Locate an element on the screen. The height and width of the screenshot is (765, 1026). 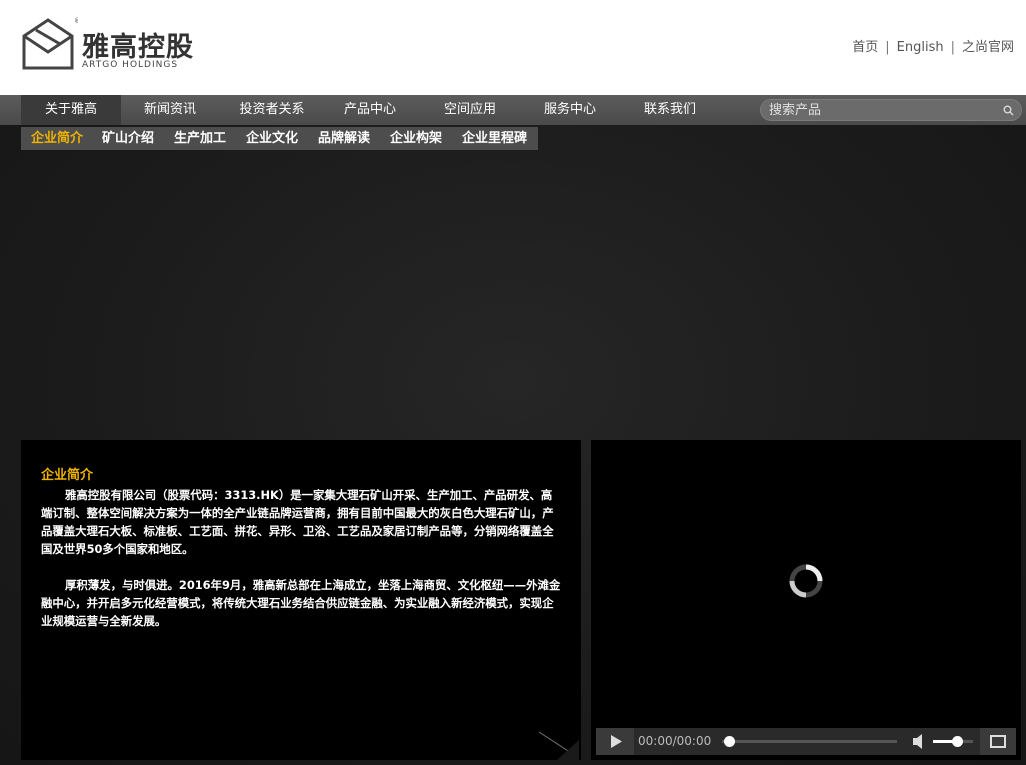
video-controls: 00:00/00:00 is located at coordinates (806, 741).